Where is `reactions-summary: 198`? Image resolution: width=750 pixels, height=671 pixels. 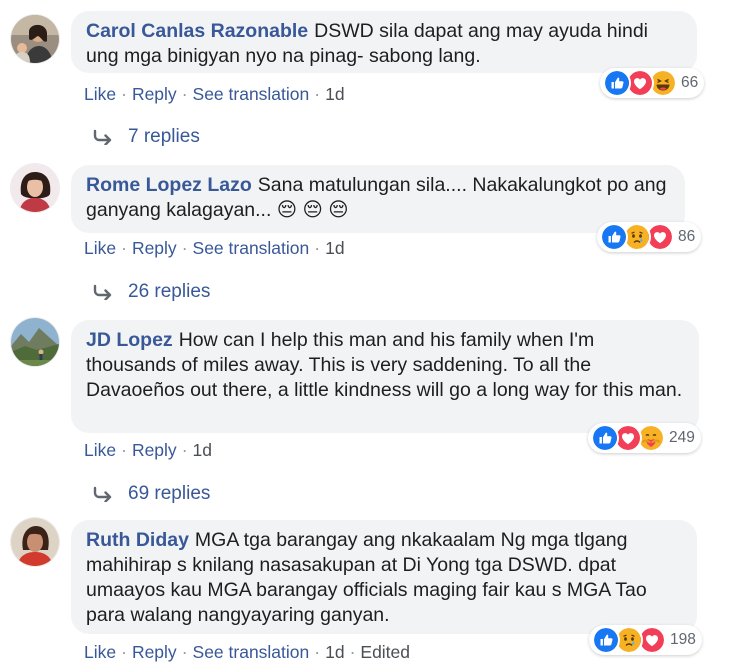 reactions-summary: 198 is located at coordinates (645, 640).